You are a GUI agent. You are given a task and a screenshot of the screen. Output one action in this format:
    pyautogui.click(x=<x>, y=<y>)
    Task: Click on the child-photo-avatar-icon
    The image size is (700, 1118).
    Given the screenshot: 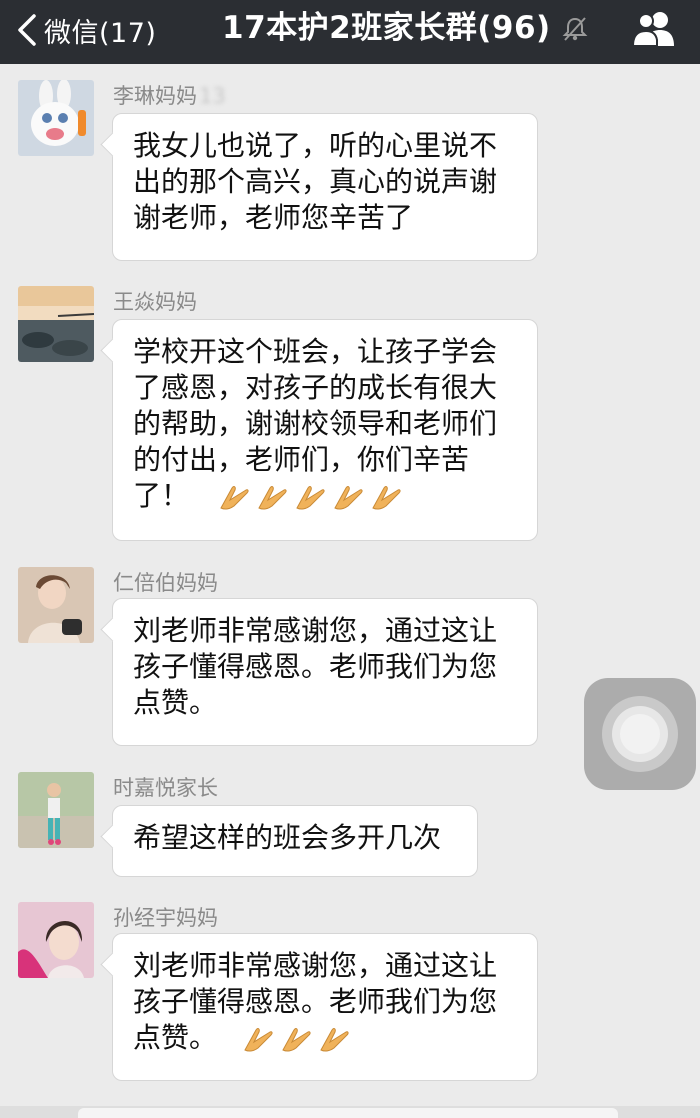 What is the action you would take?
    pyautogui.click(x=56, y=810)
    